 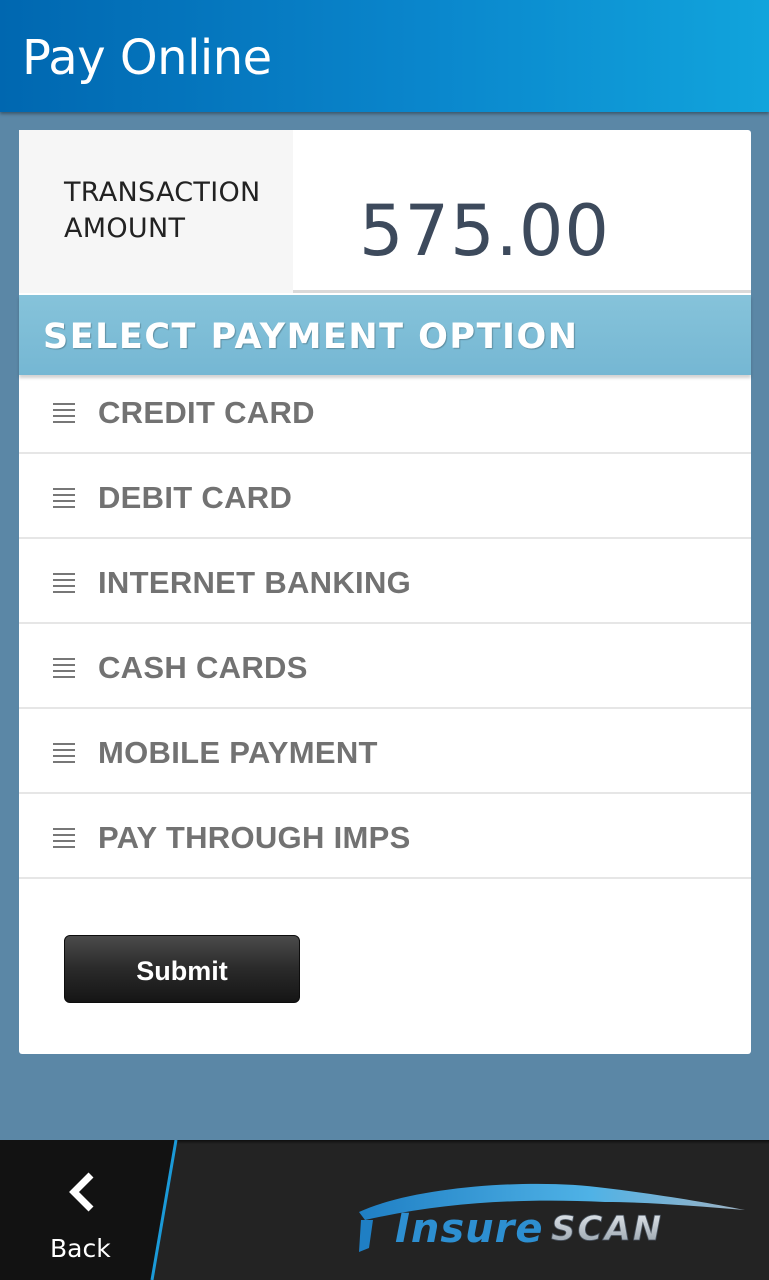 What do you see at coordinates (385, 411) in the screenshot?
I see `payment-option-credit-card: CREDIT CARD` at bounding box center [385, 411].